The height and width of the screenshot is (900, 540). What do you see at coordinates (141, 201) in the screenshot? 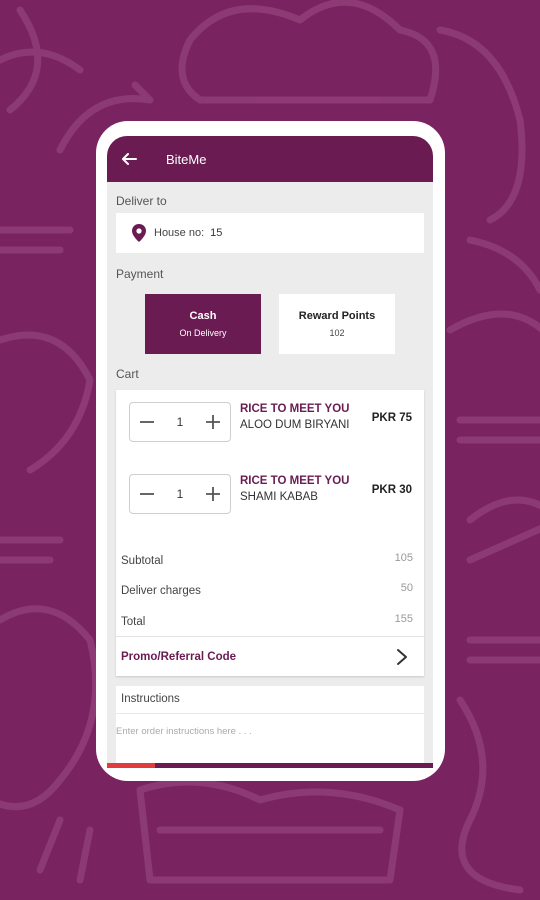
I see `deliver-to-label: Deliver to` at bounding box center [141, 201].